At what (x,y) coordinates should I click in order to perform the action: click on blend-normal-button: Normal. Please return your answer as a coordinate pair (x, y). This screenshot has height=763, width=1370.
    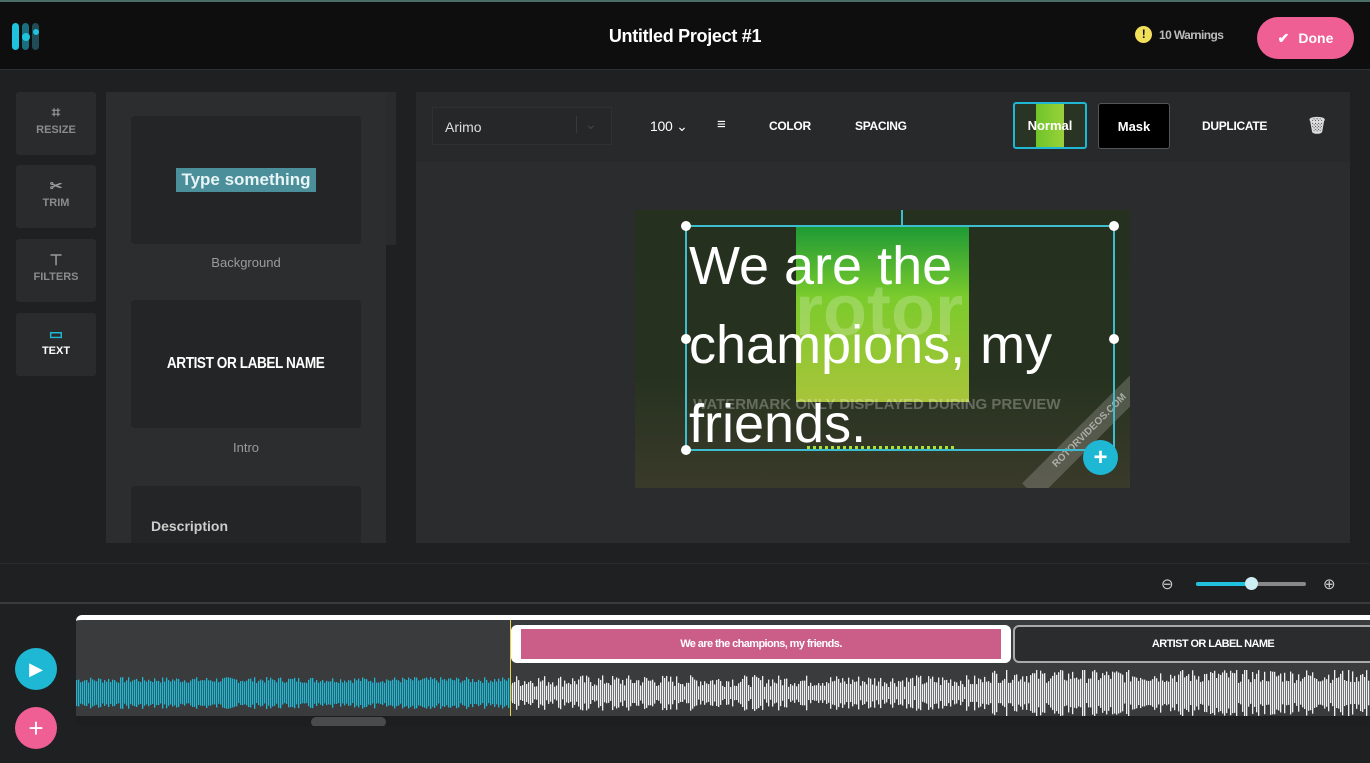
    Looking at the image, I should click on (1050, 125).